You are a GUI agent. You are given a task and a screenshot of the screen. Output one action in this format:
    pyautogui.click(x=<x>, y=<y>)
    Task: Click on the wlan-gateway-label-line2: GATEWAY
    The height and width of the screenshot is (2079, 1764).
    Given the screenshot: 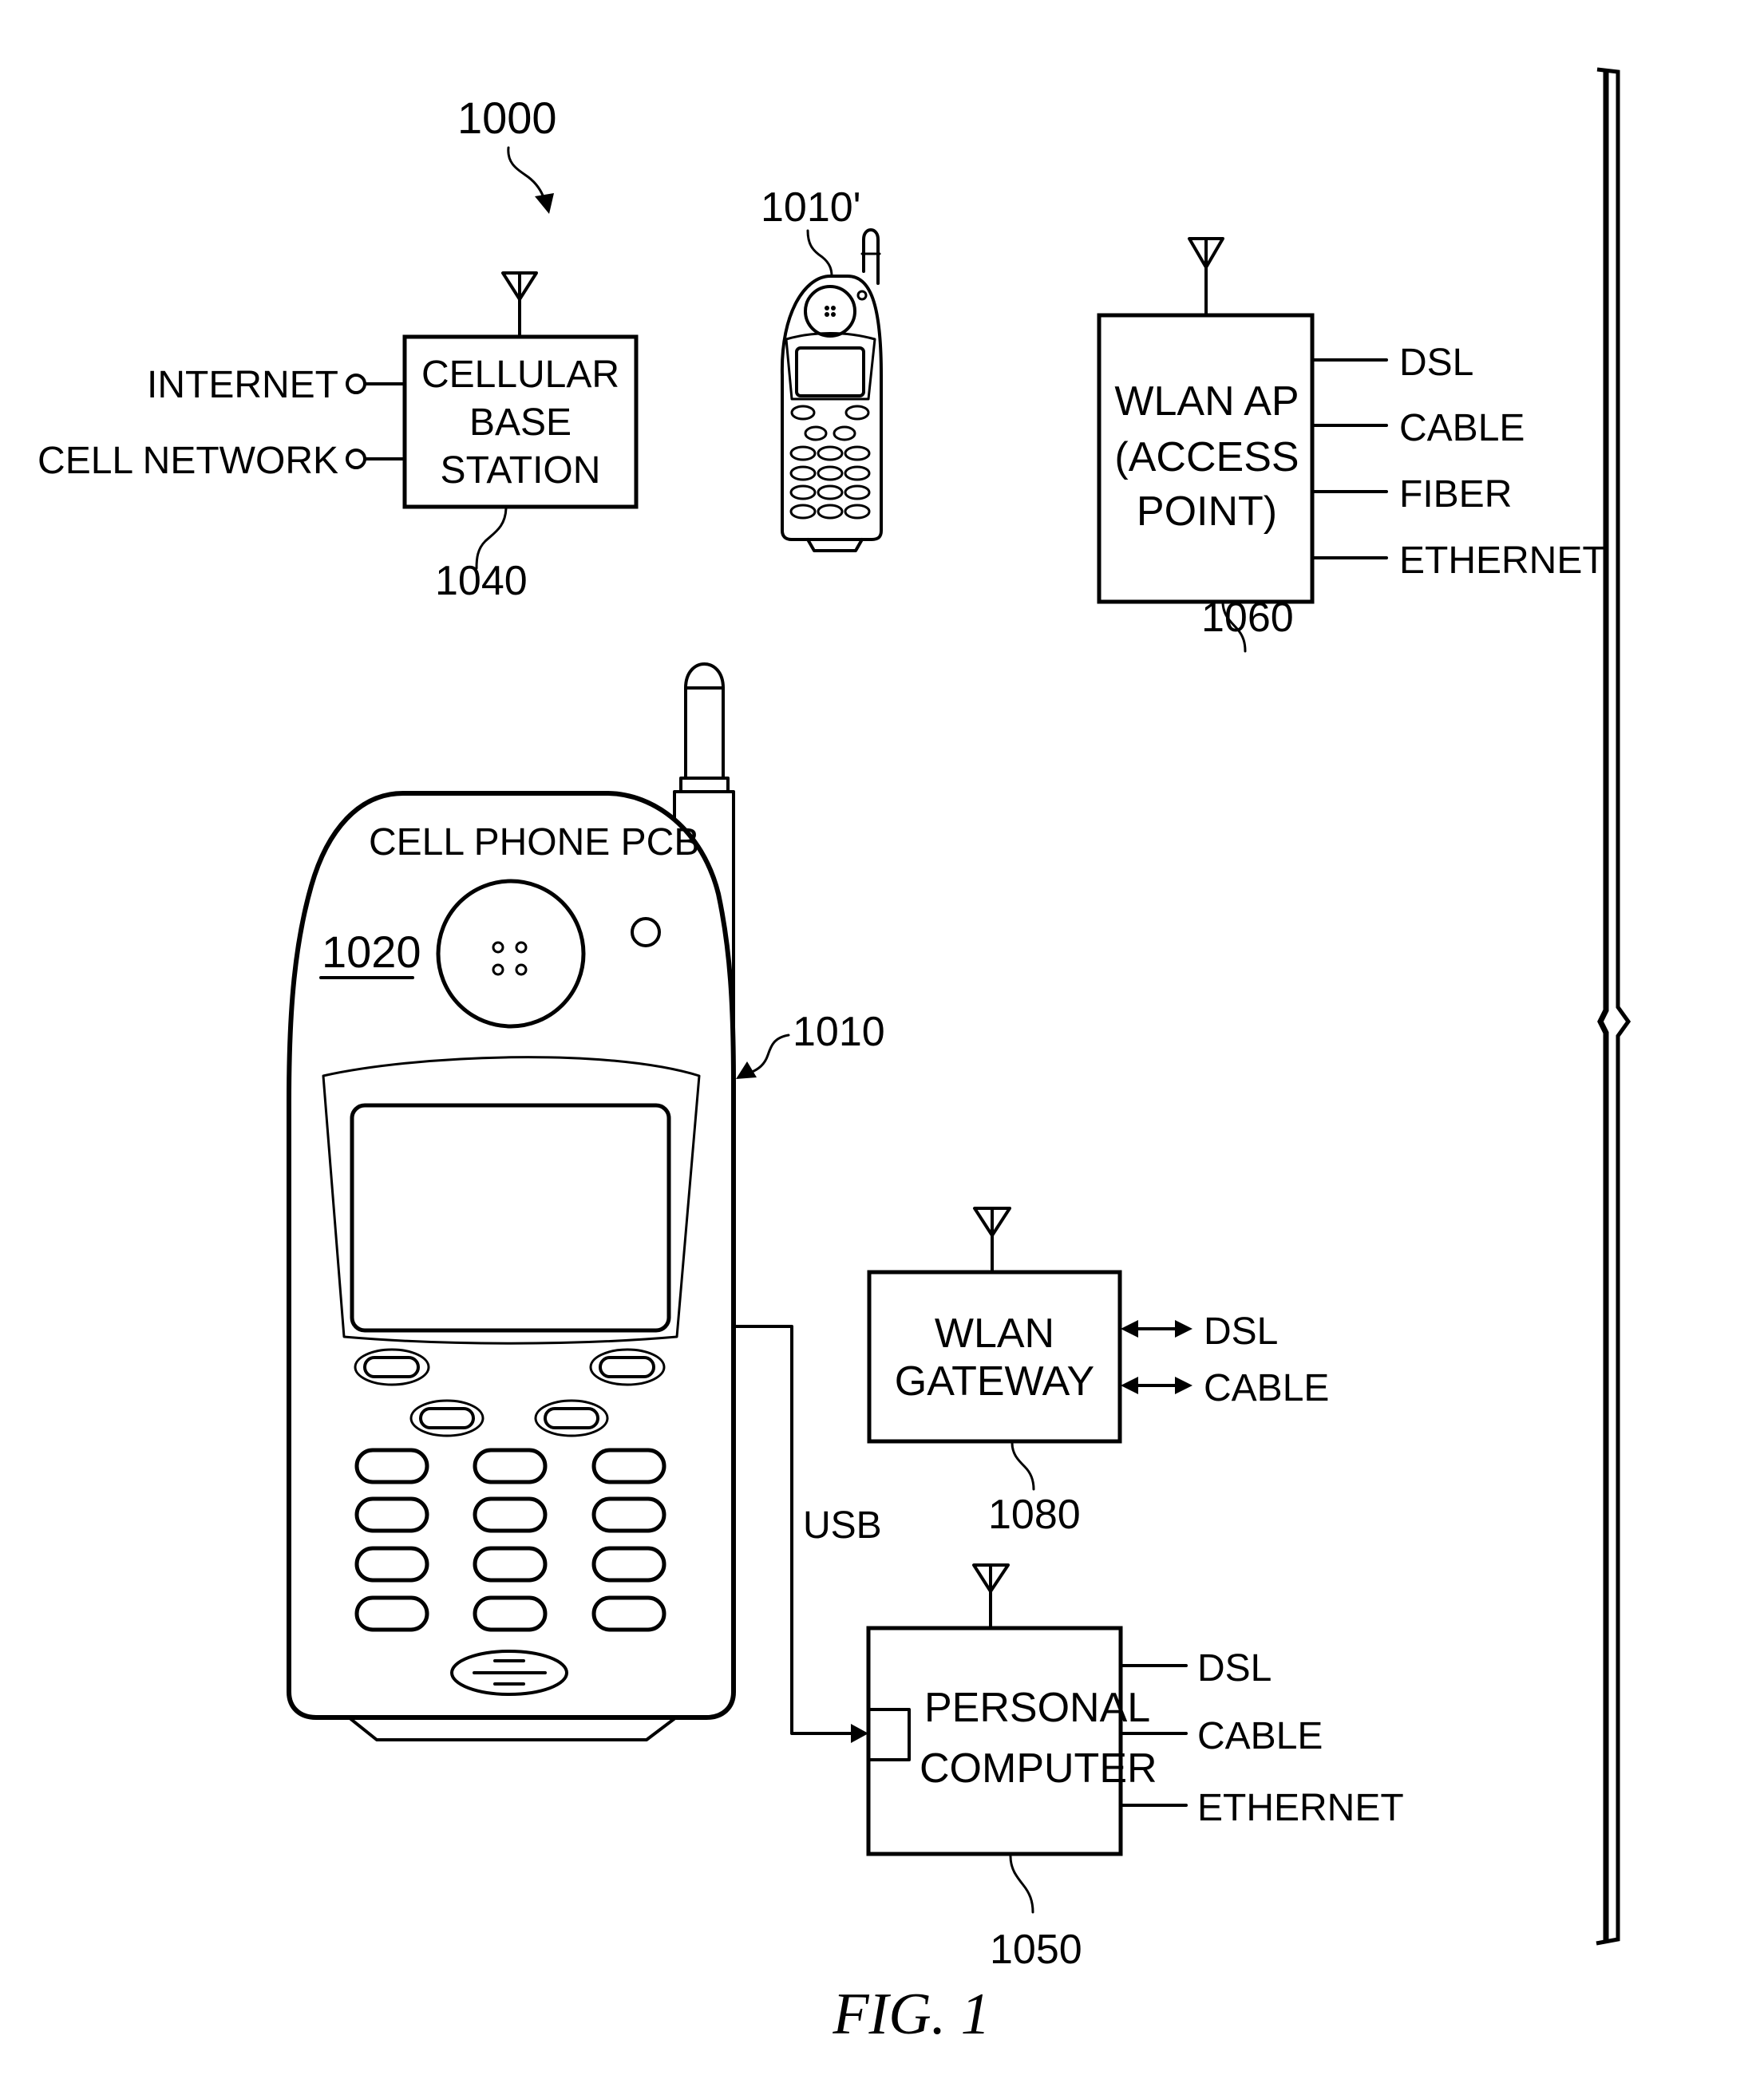 What is the action you would take?
    pyautogui.click(x=995, y=1381)
    